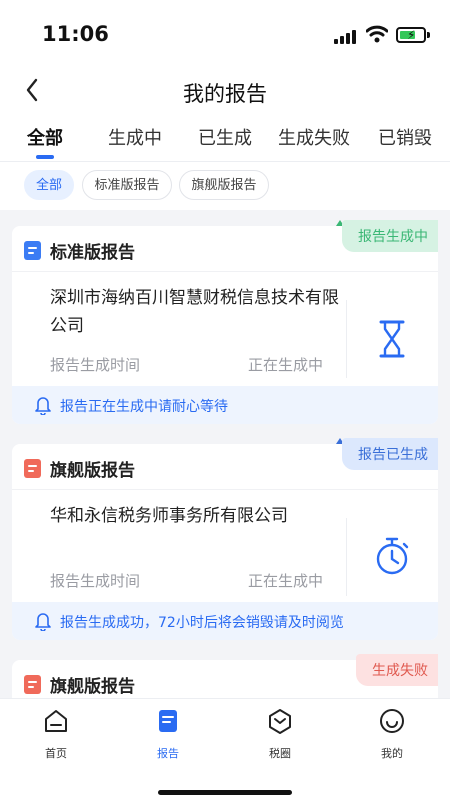 This screenshot has width=450, height=800. What do you see at coordinates (225, 792) in the screenshot?
I see `home-indicator` at bounding box center [225, 792].